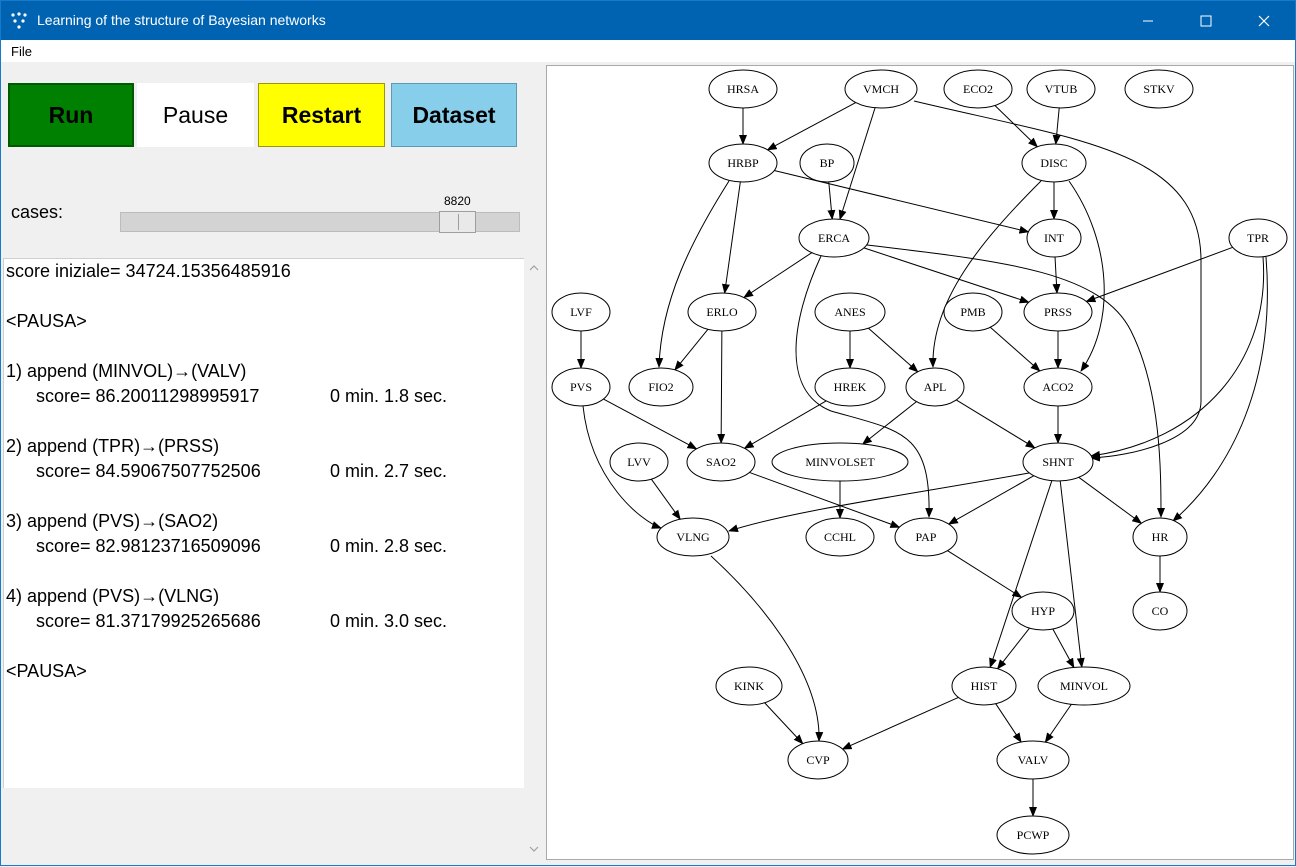 This screenshot has width=1296, height=867. Describe the element at coordinates (1110, 500) in the screenshot. I see `edge-shnt-to-hr` at that location.